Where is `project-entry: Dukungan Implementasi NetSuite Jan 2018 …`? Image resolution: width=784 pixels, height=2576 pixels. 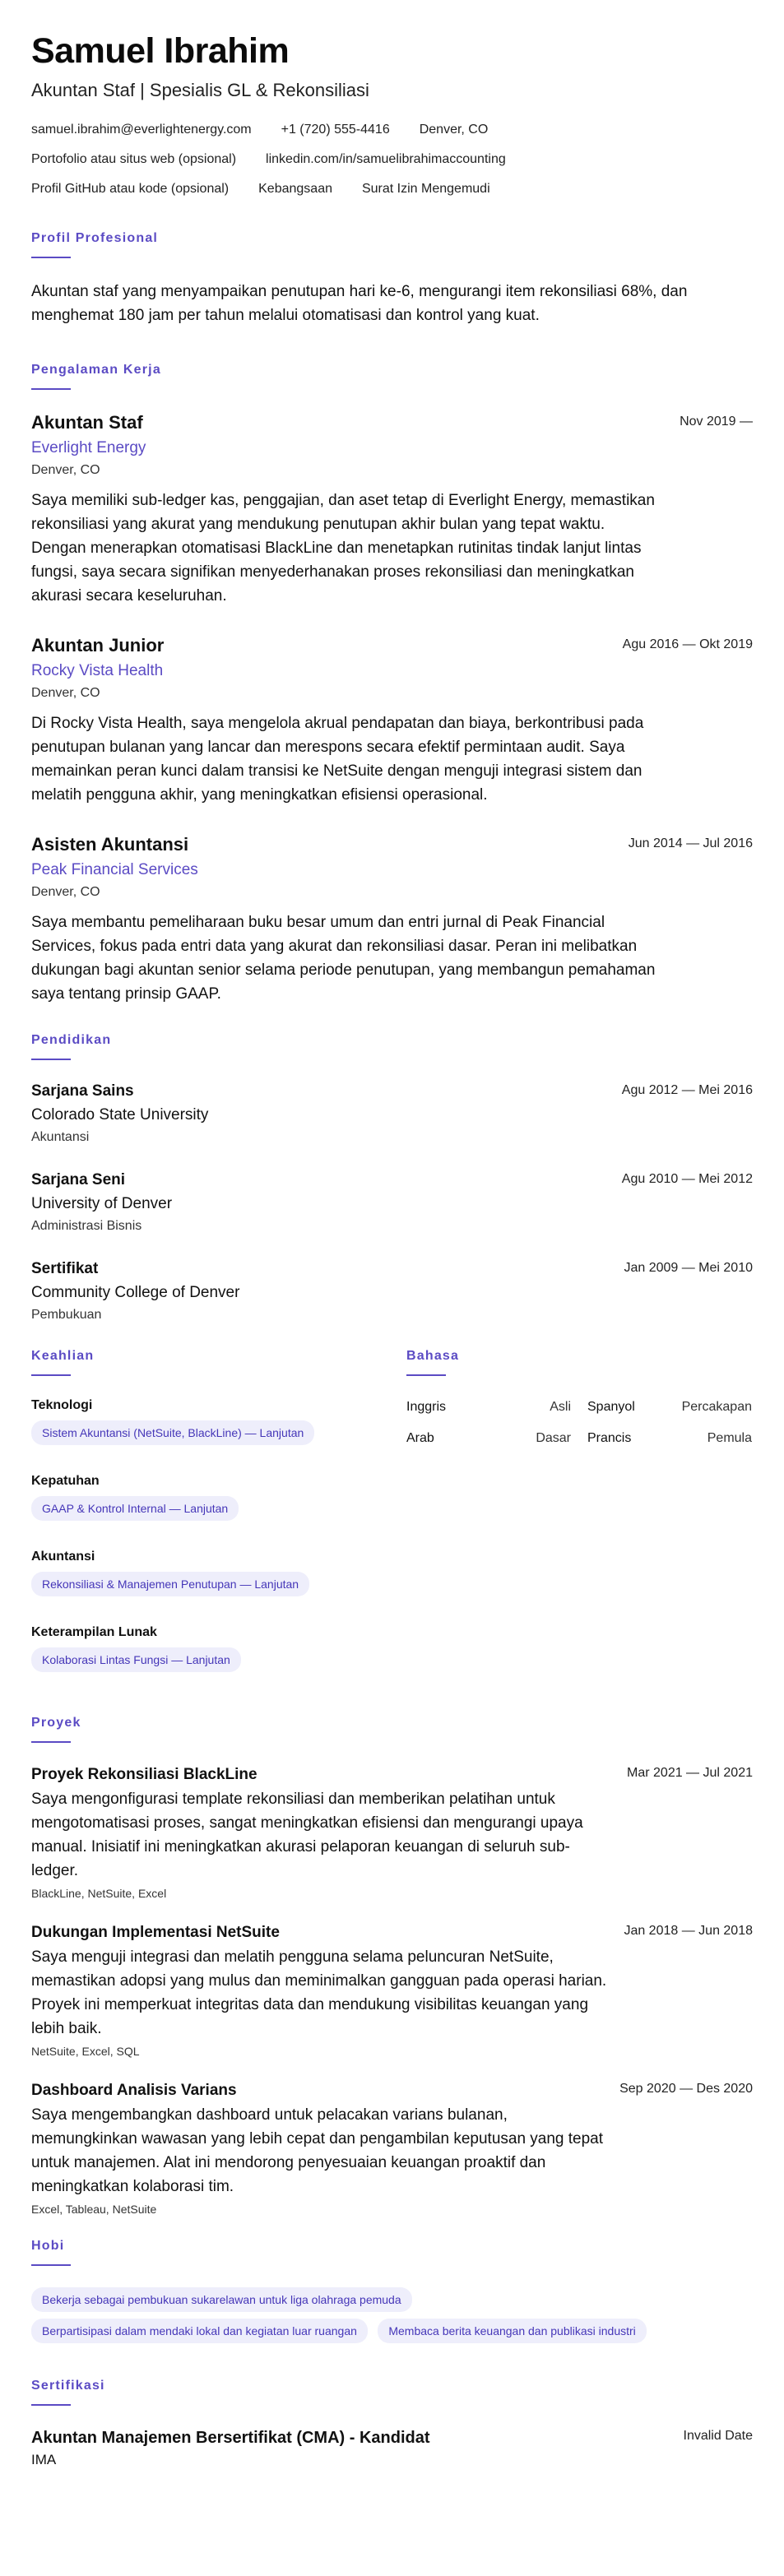 project-entry: Dukungan Implementasi NetSuite Jan 2018 … is located at coordinates (392, 1991).